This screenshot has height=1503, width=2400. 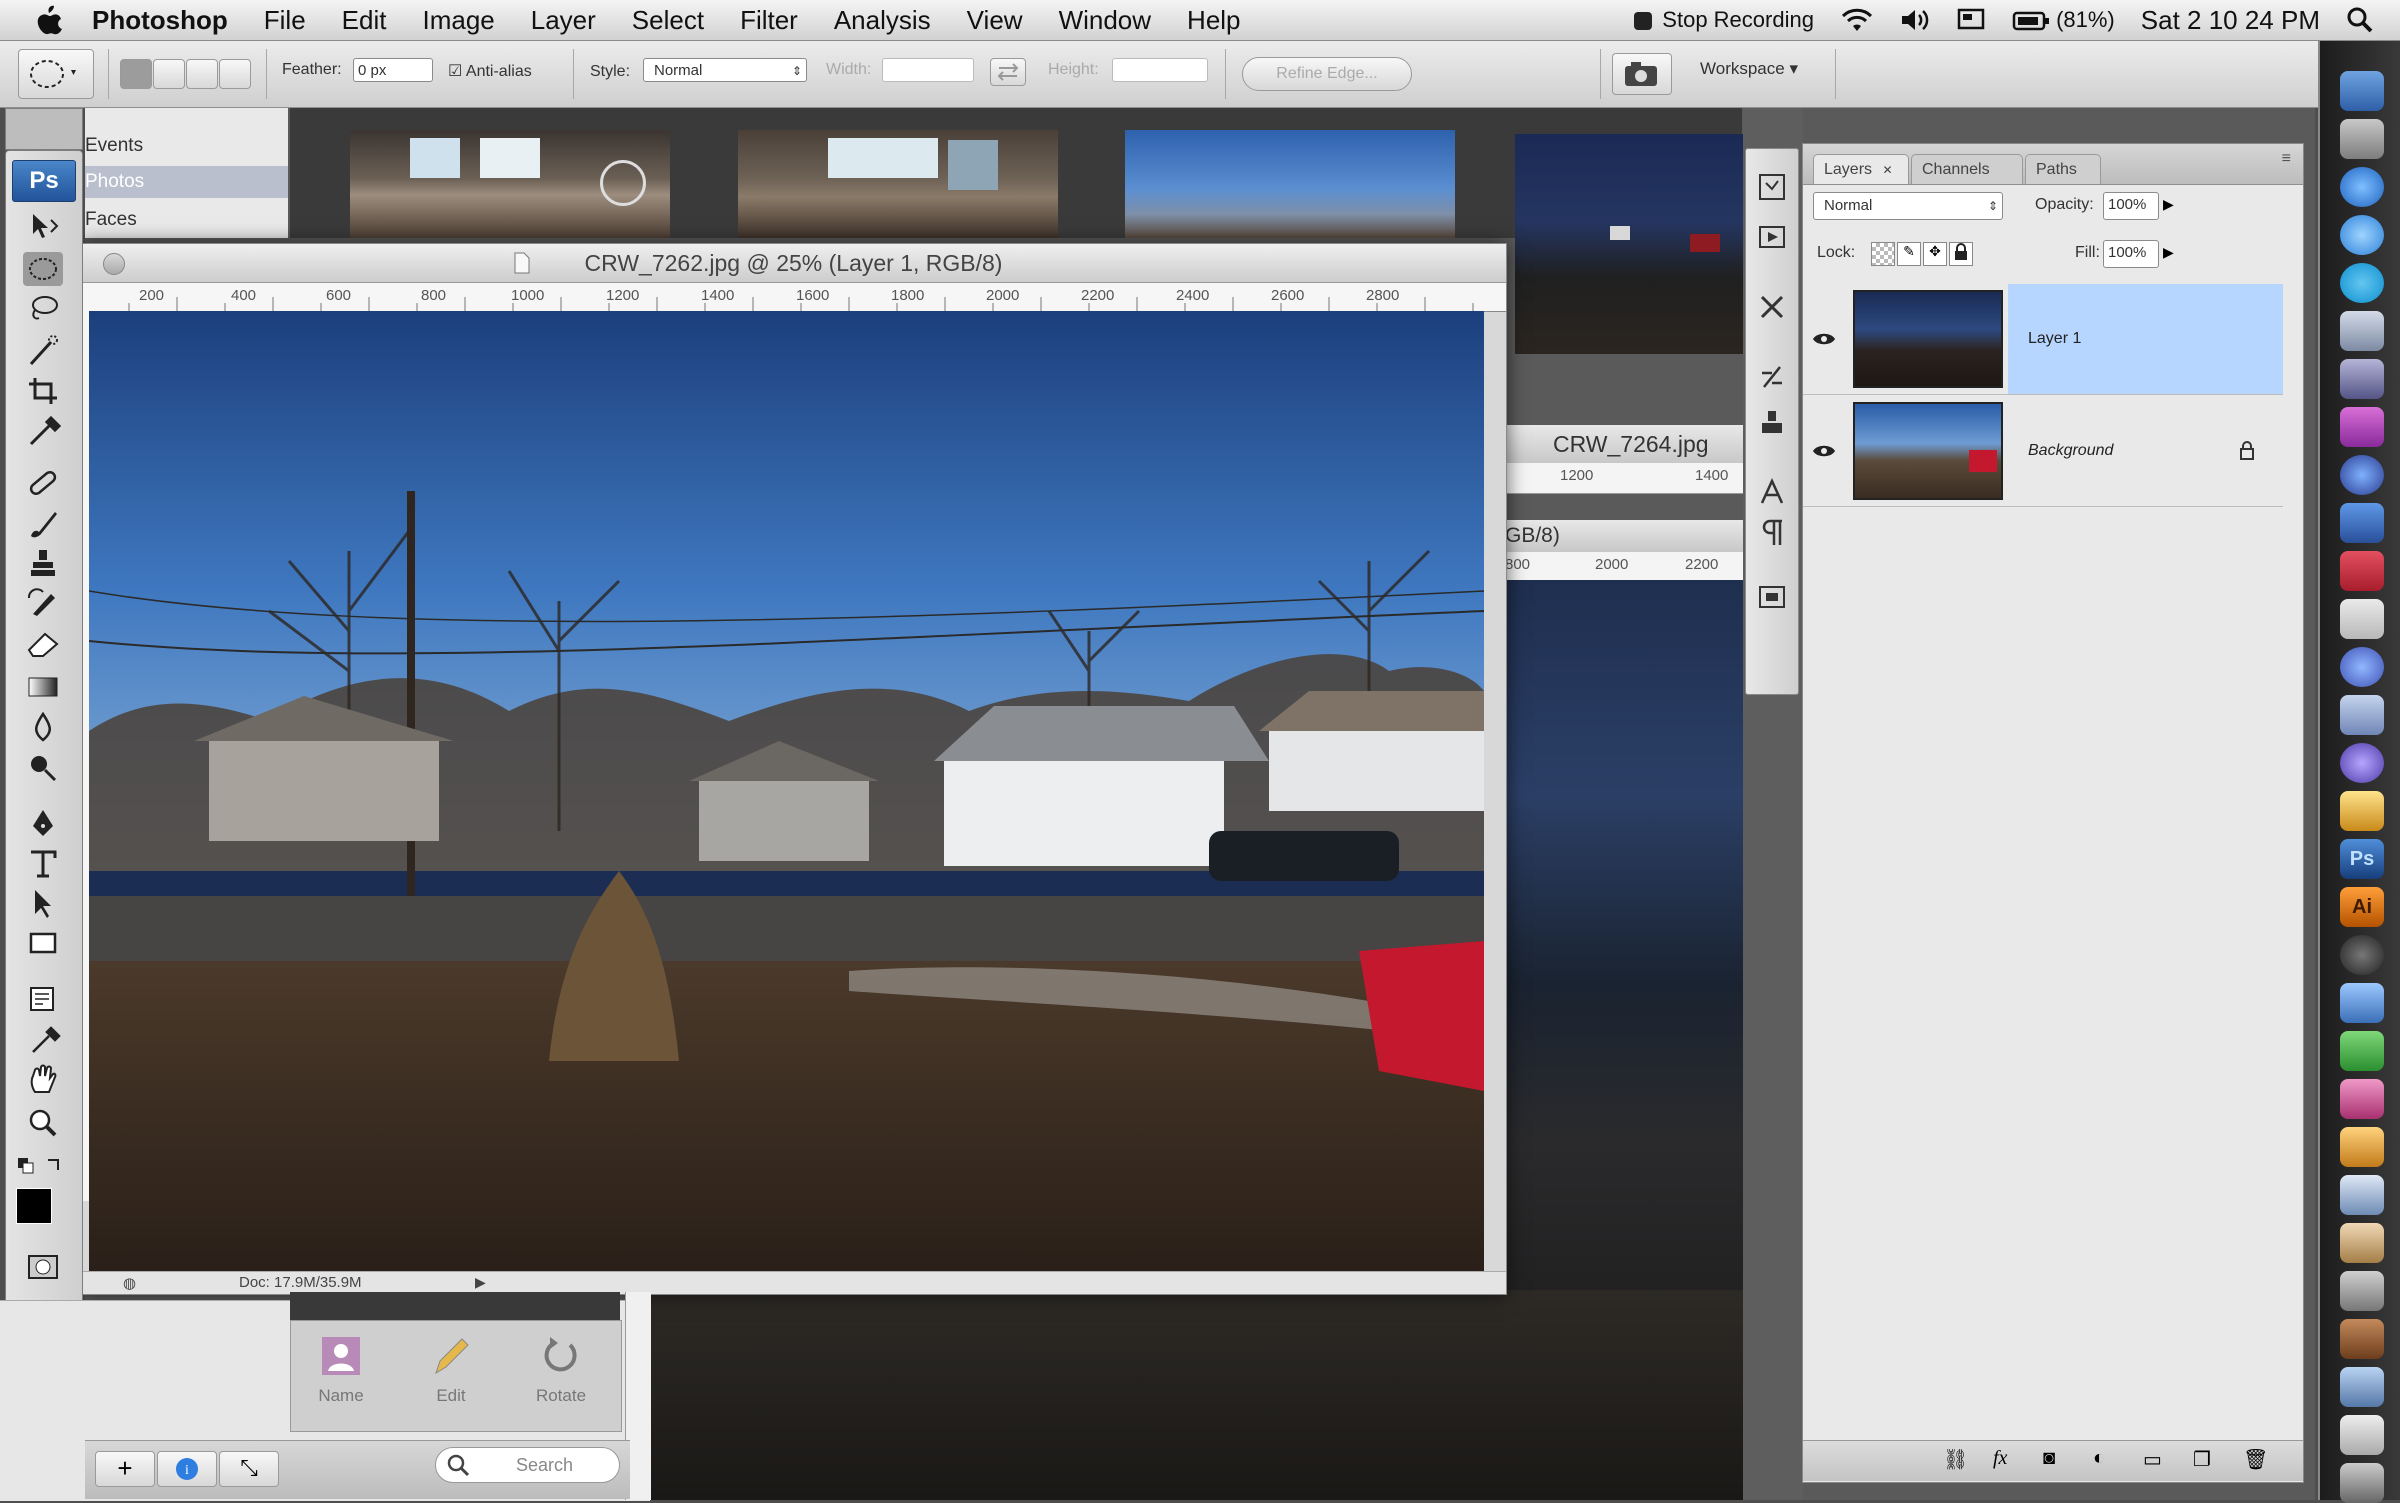 What do you see at coordinates (1772, 533) in the screenshot?
I see `paragraph-panel-icon` at bounding box center [1772, 533].